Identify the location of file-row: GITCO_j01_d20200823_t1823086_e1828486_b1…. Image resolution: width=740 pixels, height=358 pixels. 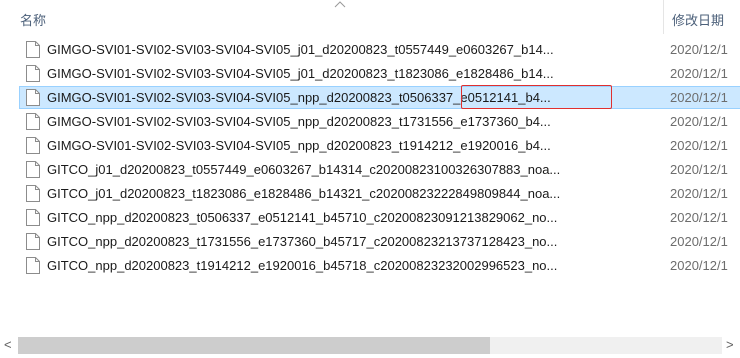
(370, 194).